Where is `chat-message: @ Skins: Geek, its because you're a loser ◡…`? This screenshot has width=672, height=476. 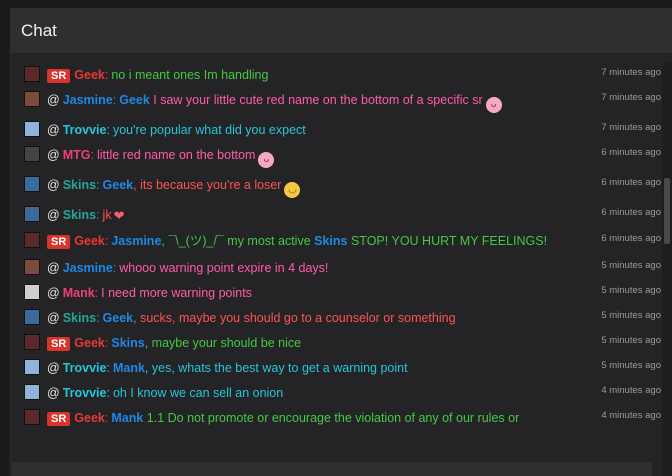 chat-message: @ Skins: Geek, its because you're a loser ◡… is located at coordinates (337, 187).